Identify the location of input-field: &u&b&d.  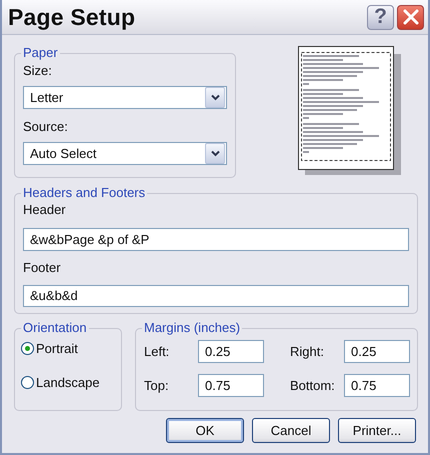
(216, 295).